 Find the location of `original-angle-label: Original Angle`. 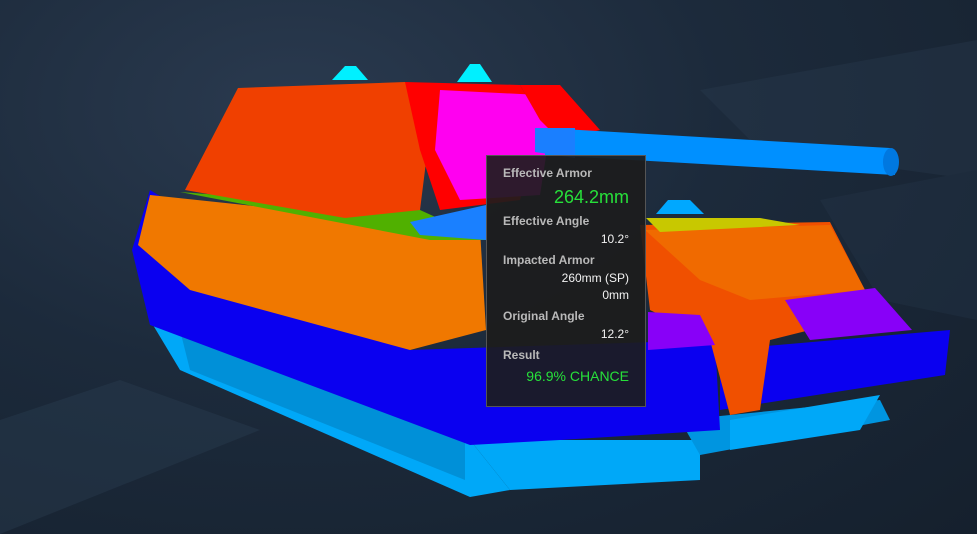

original-angle-label: Original Angle is located at coordinates (544, 316).